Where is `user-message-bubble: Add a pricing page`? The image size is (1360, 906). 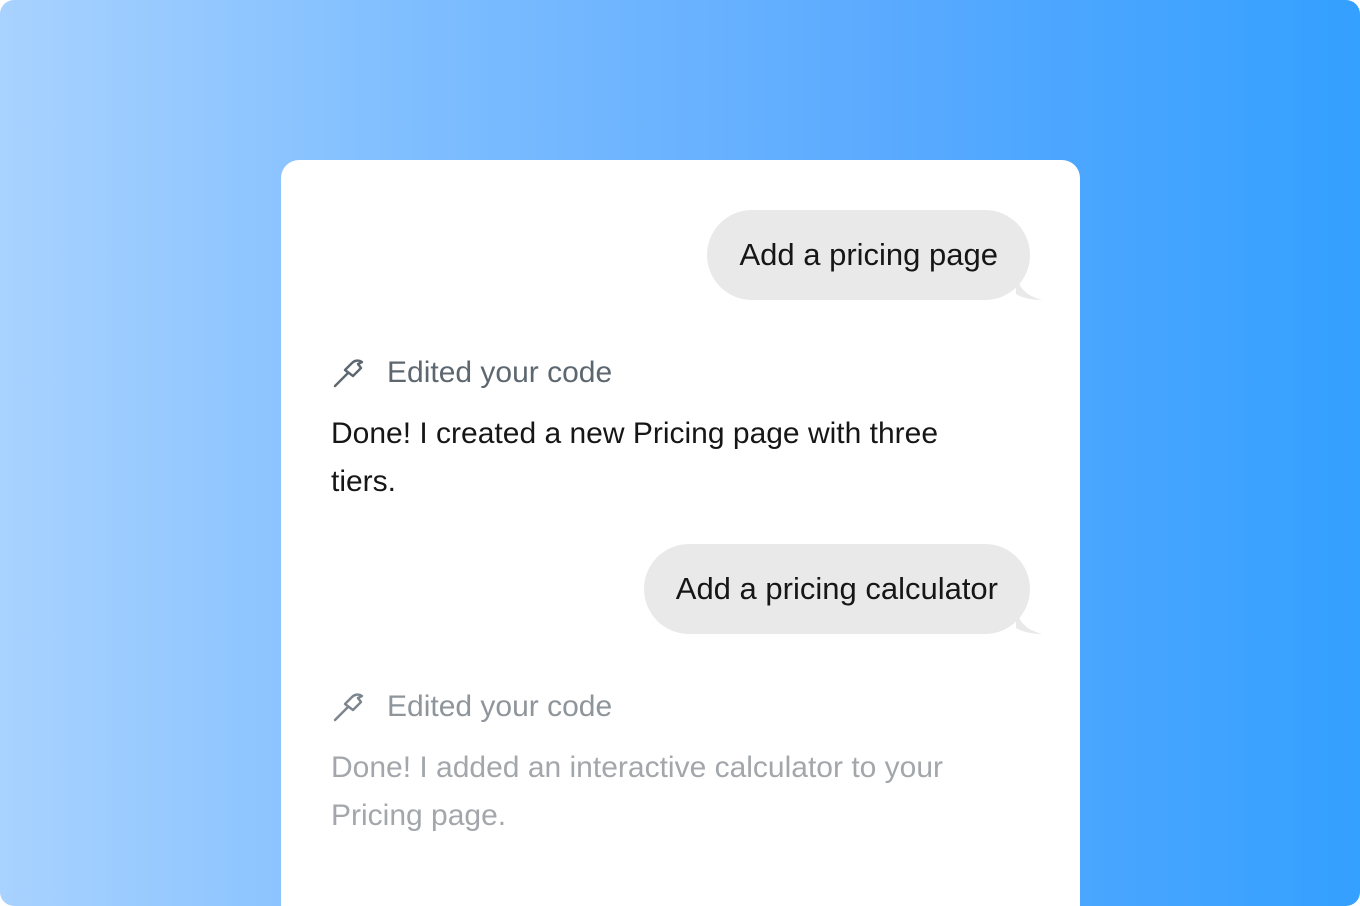
user-message-bubble: Add a pricing page is located at coordinates (874, 255).